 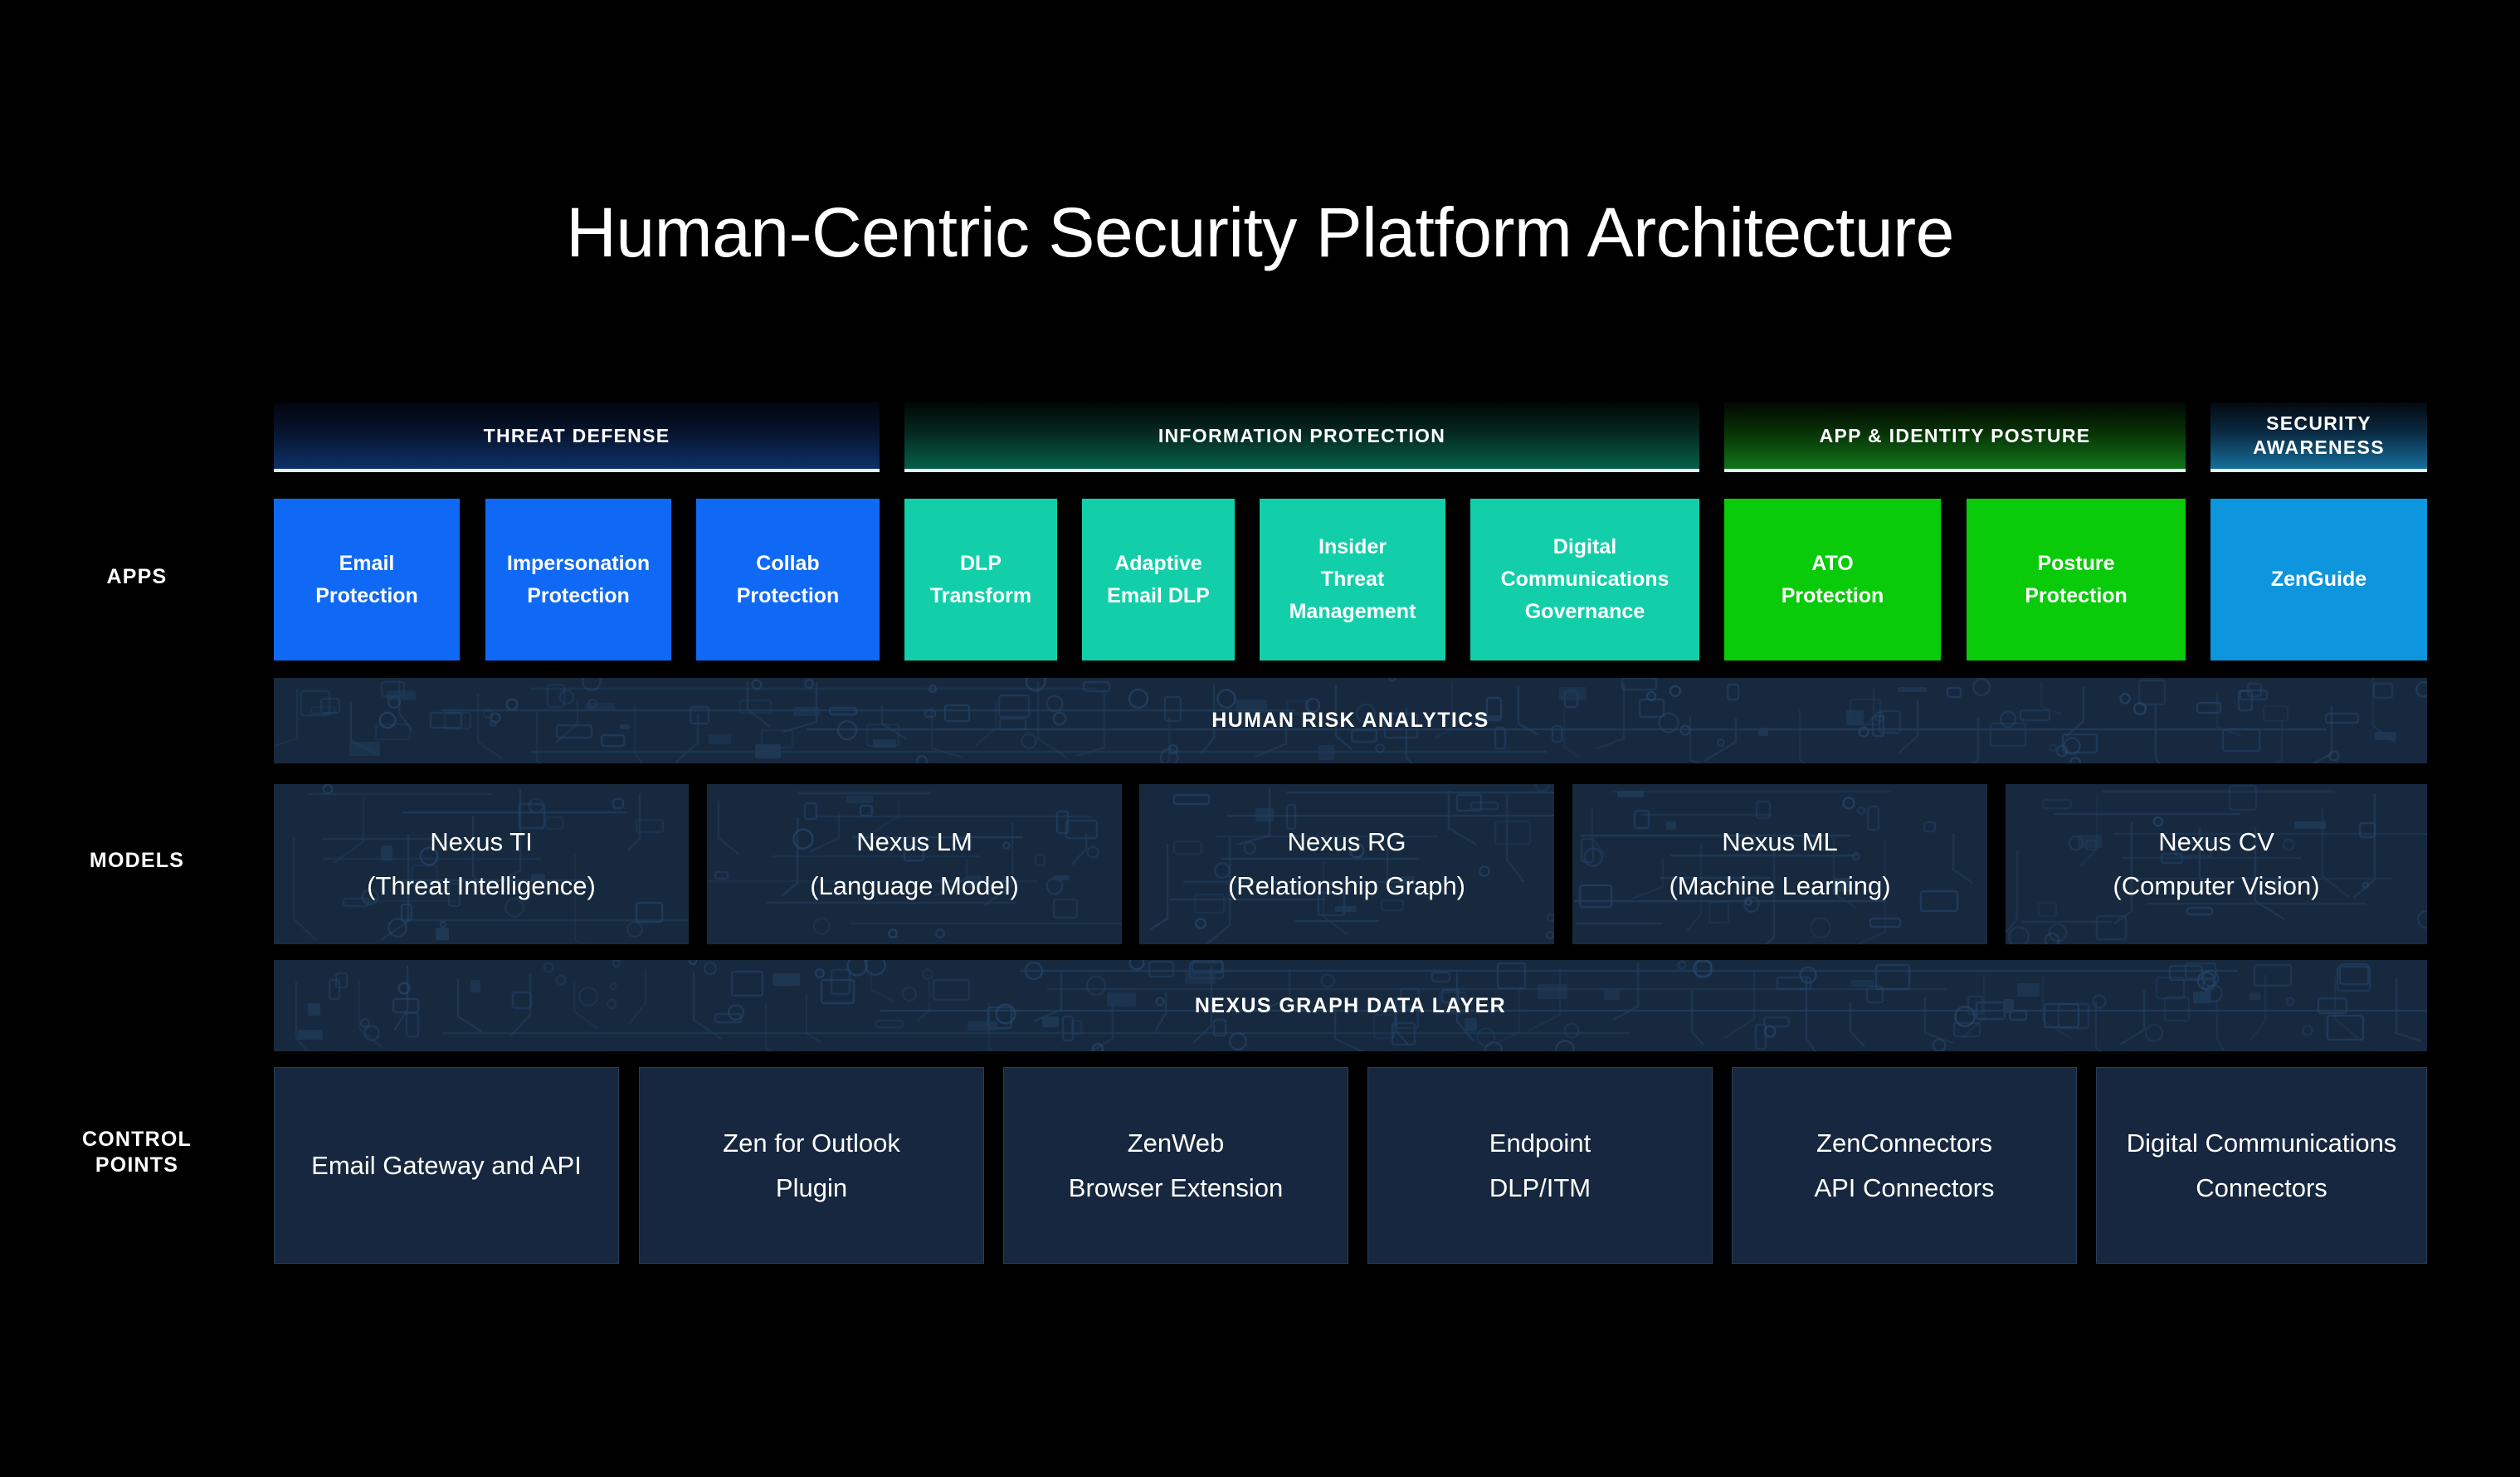 I want to click on category-header-app-identity-posture: APP & IDENTITY POSTURE, so click(x=1955, y=437).